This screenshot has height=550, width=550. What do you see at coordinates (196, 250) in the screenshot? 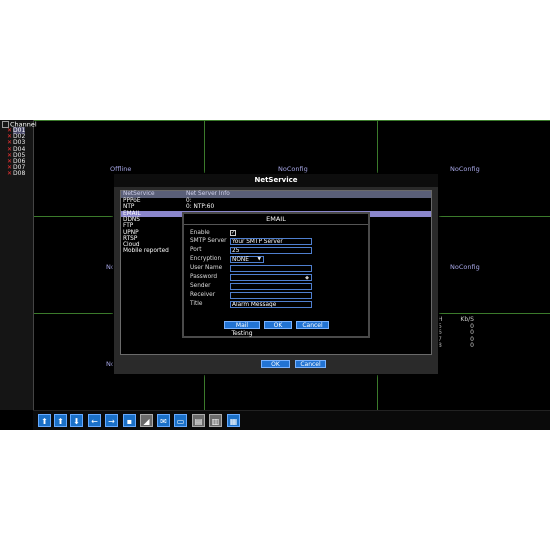
I see `port-label: Port` at bounding box center [196, 250].